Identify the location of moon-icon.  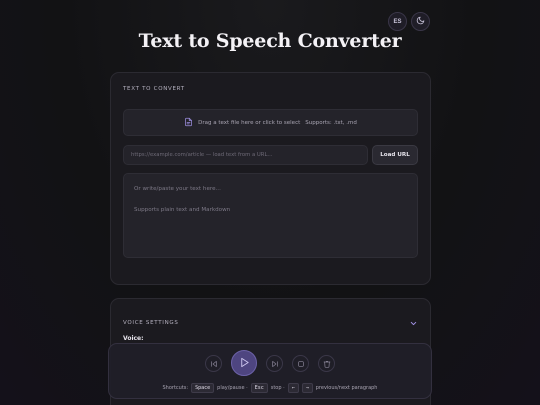
(420, 21).